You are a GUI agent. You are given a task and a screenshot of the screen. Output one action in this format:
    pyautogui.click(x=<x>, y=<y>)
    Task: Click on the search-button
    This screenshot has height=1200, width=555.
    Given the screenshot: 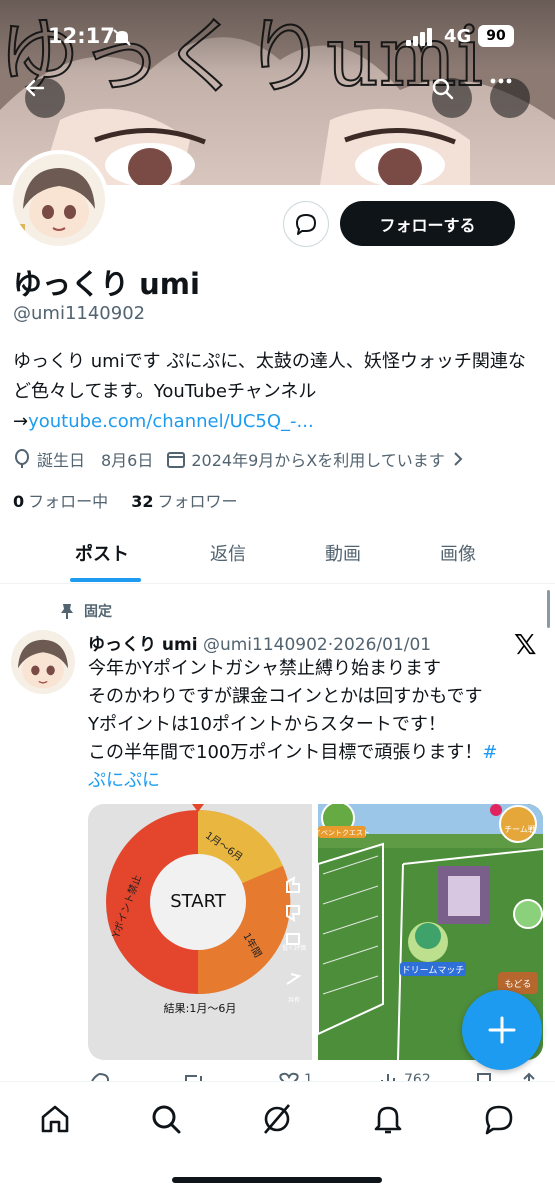 What is the action you would take?
    pyautogui.click(x=452, y=98)
    